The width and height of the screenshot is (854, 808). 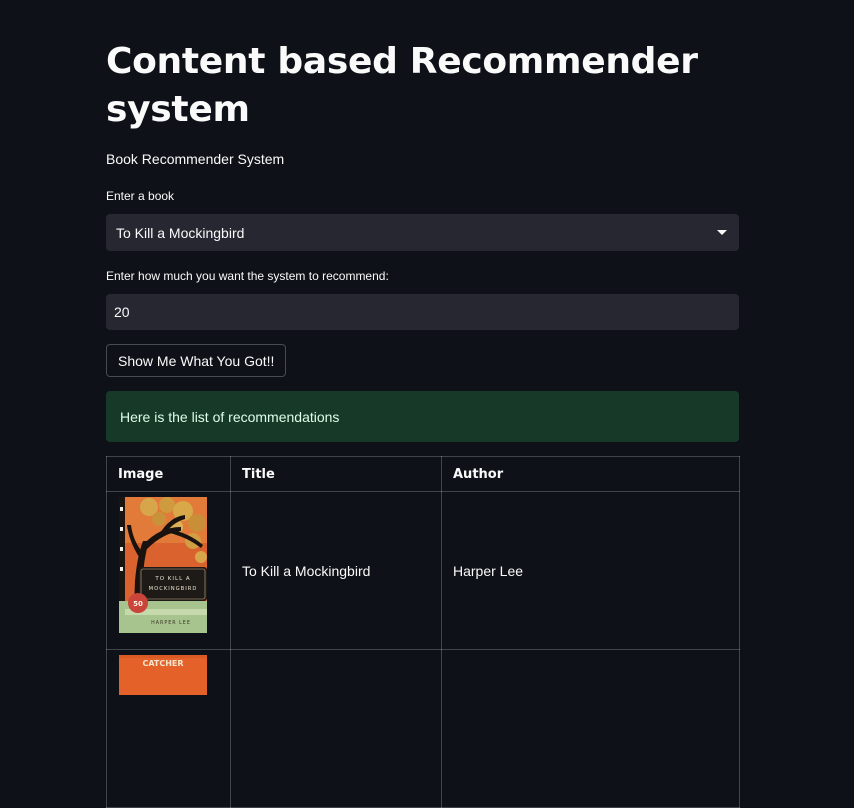 What do you see at coordinates (138, 604) in the screenshot?
I see `cover-badge-text: 50` at bounding box center [138, 604].